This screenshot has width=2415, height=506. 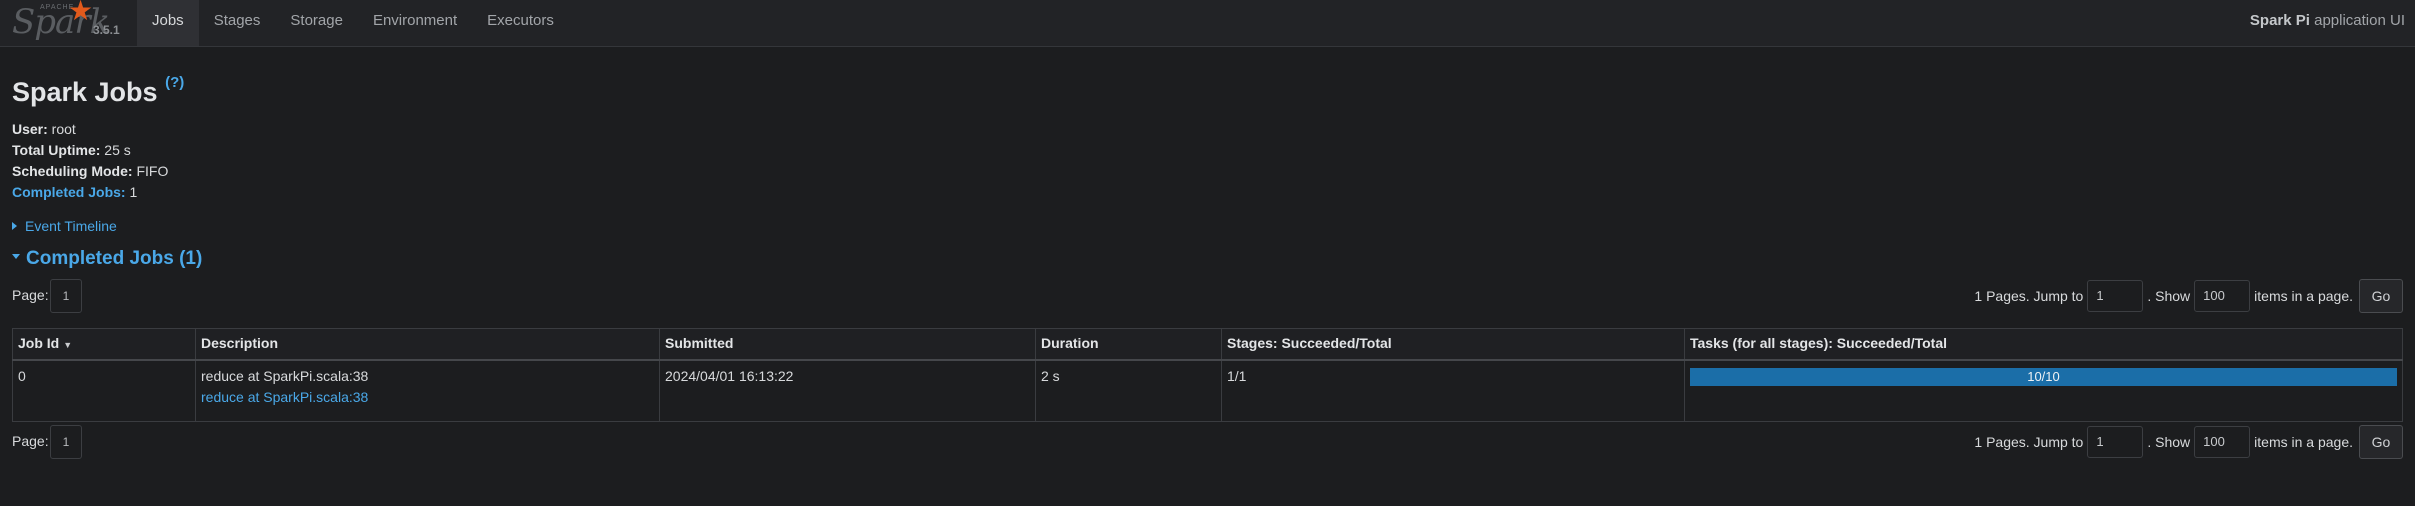 What do you see at coordinates (114, 258) in the screenshot?
I see `completed-jobs-title: Completed Jobs (1)` at bounding box center [114, 258].